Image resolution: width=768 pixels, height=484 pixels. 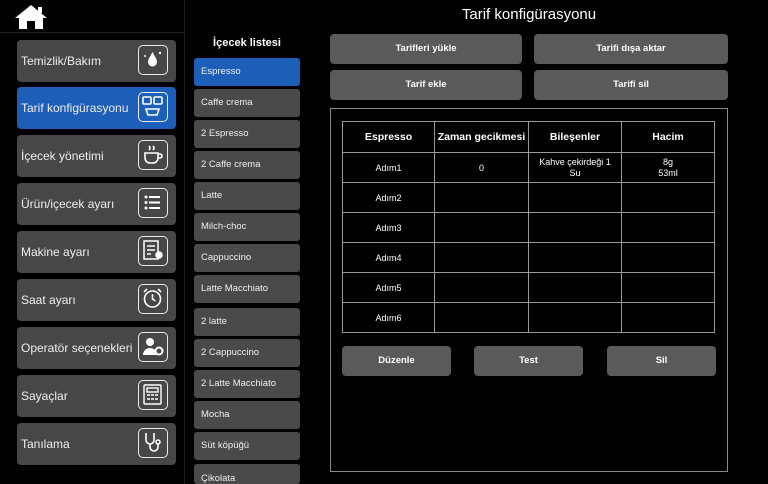 What do you see at coordinates (153, 347) in the screenshot?
I see `operator-icon` at bounding box center [153, 347].